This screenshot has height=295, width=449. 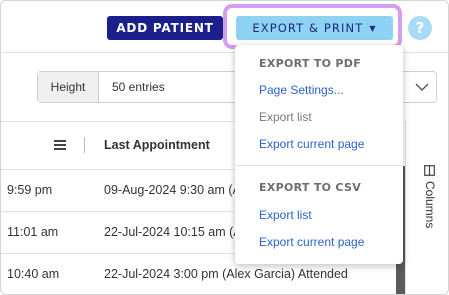 I want to click on filter-label: Height, so click(x=68, y=87).